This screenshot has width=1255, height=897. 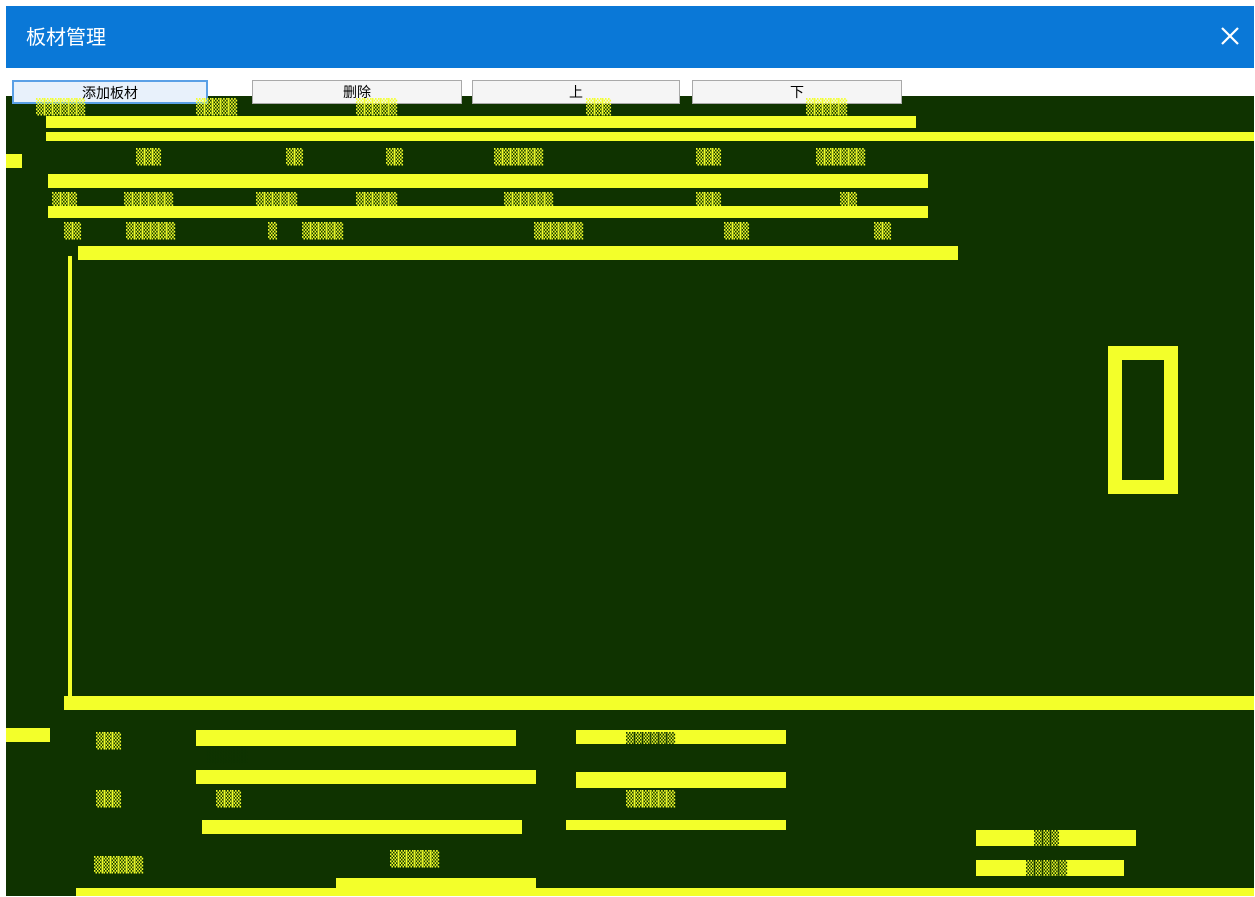 I want to click on ok-button-label: ▒▒▒, so click(x=1046, y=839).